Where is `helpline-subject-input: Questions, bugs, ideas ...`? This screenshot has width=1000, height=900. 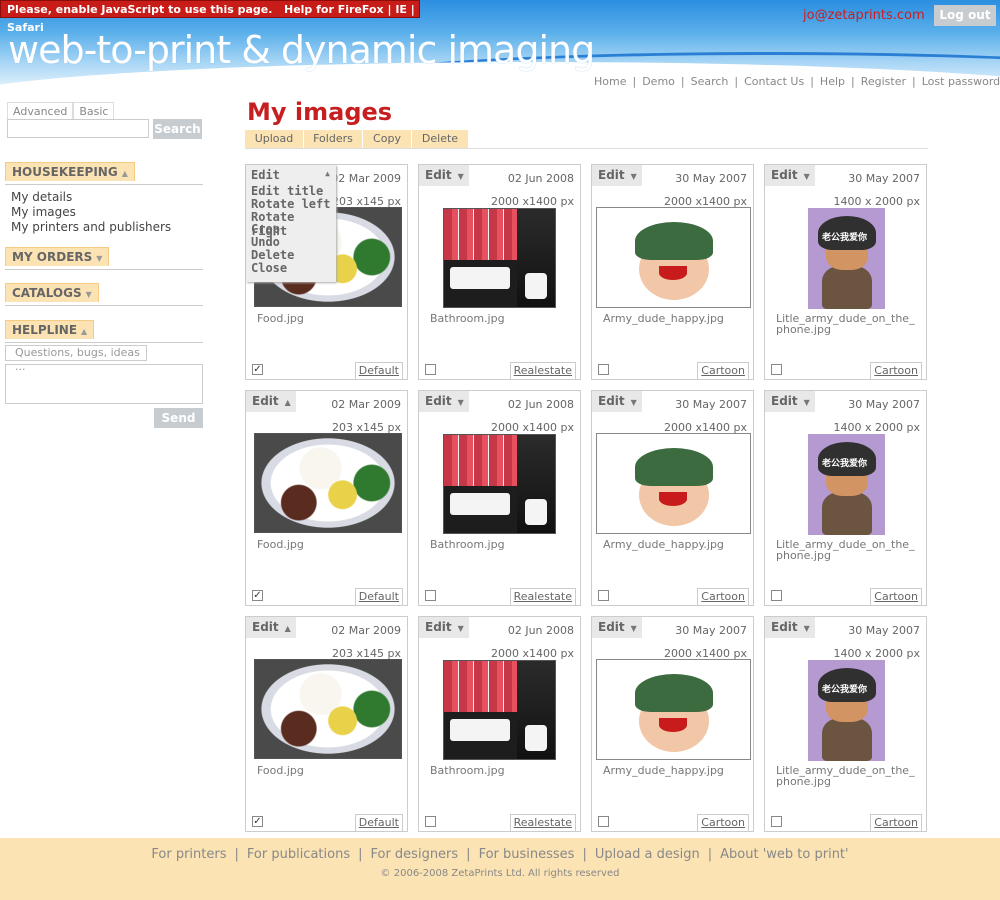 helpline-subject-input: Questions, bugs, ideas ... is located at coordinates (76, 359).